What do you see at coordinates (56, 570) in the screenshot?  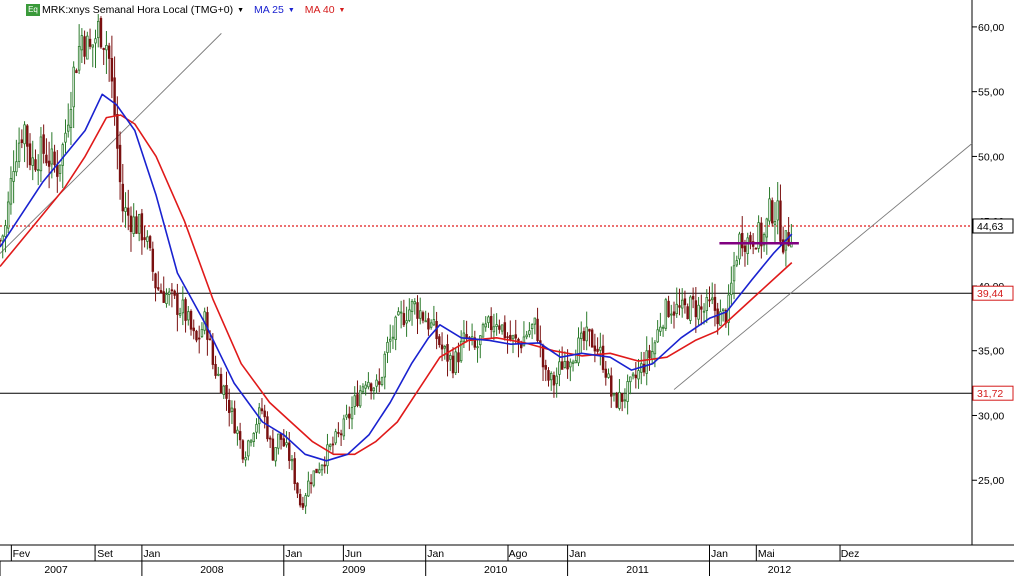 I see `year-label: 2007` at bounding box center [56, 570].